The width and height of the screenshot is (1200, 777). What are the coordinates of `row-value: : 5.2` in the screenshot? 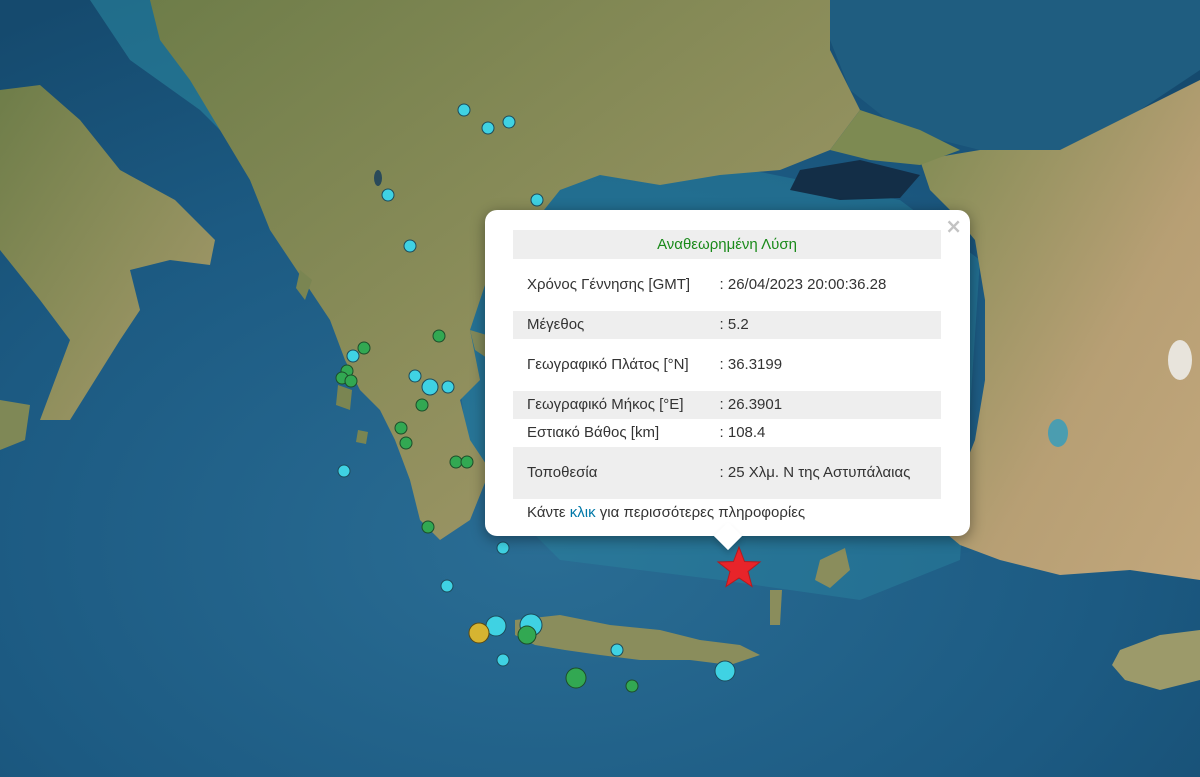 It's located at (830, 325).